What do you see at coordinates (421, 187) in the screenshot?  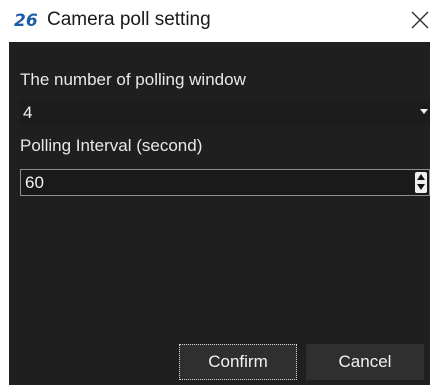 I see `spin-down-icon` at bounding box center [421, 187].